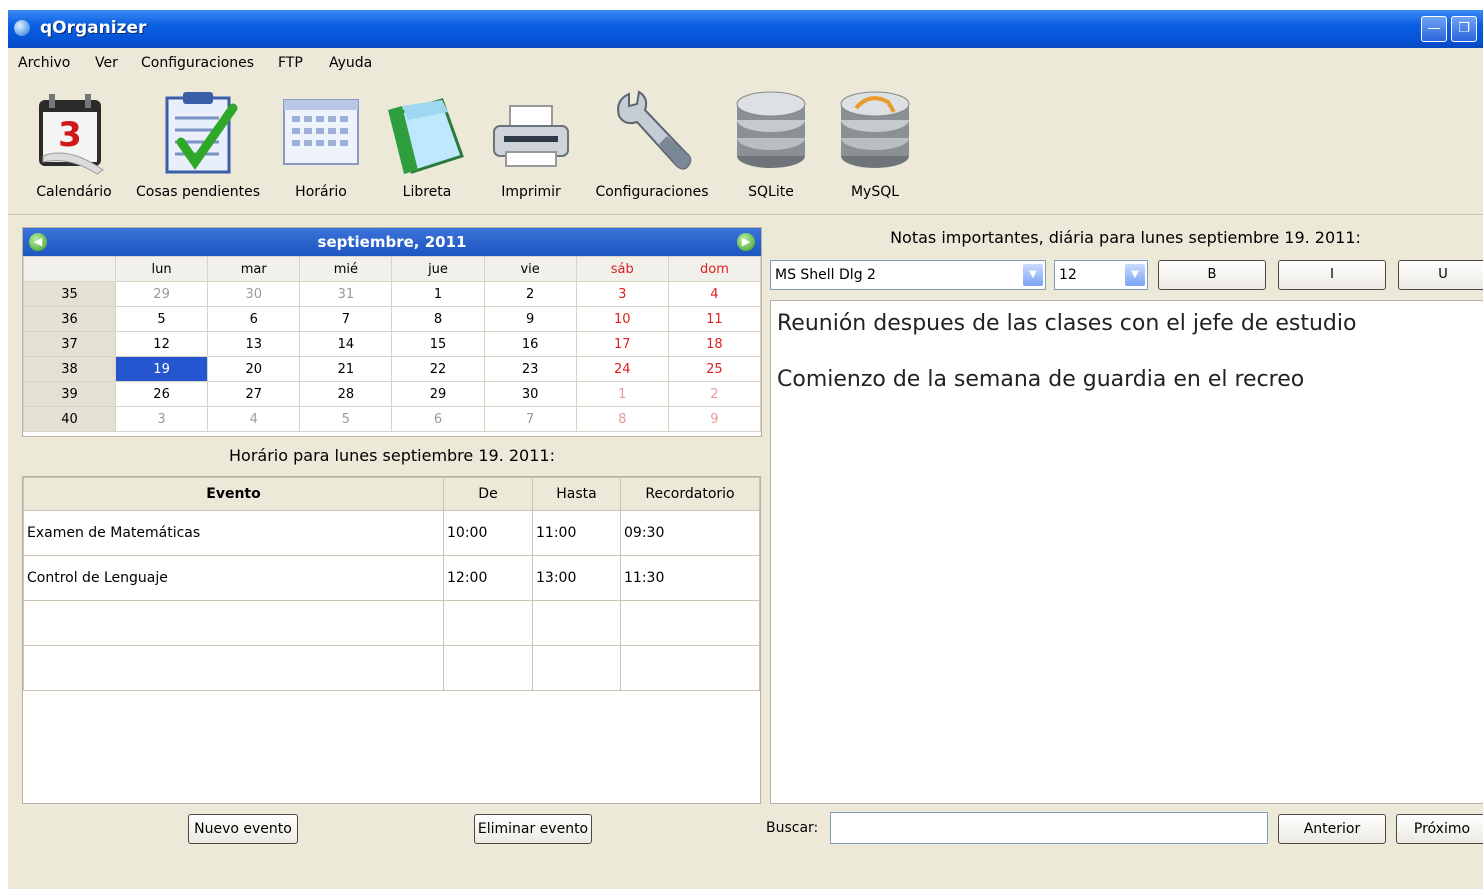 This screenshot has width=1483, height=889. I want to click on next-month-arrow-icon: ▶, so click(746, 242).